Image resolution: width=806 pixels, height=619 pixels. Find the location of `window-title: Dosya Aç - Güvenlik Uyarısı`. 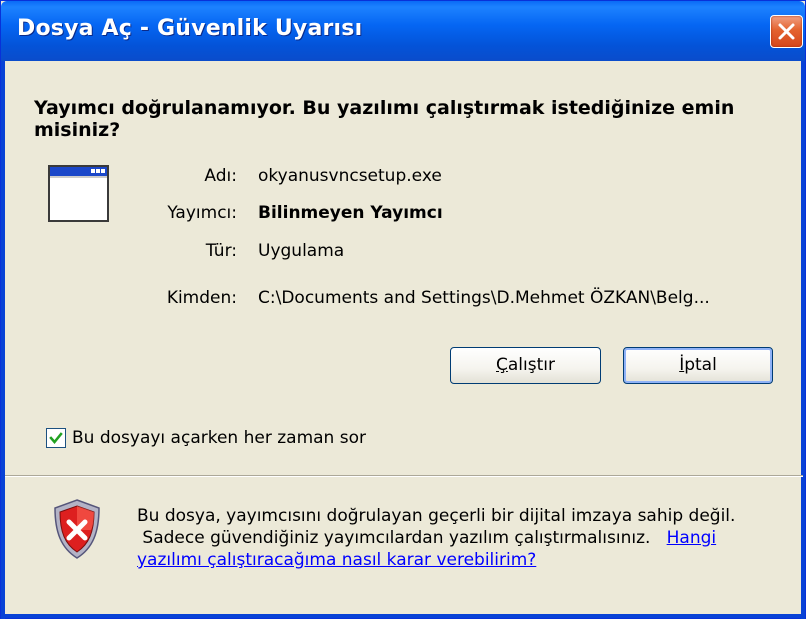

window-title: Dosya Aç - Güvenlik Uyarısı is located at coordinates (190, 28).